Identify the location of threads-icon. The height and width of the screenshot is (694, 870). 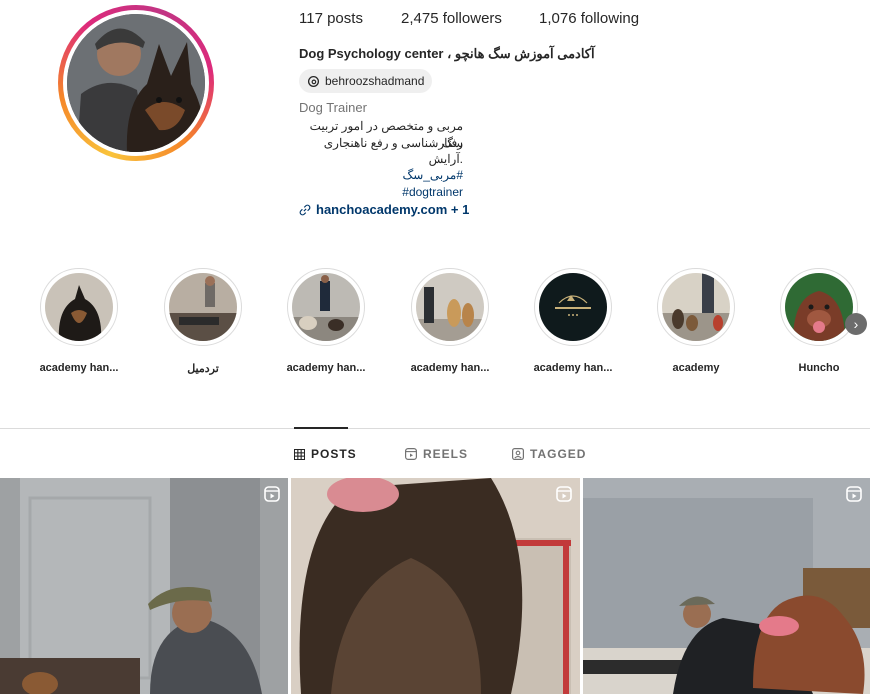
(313, 81).